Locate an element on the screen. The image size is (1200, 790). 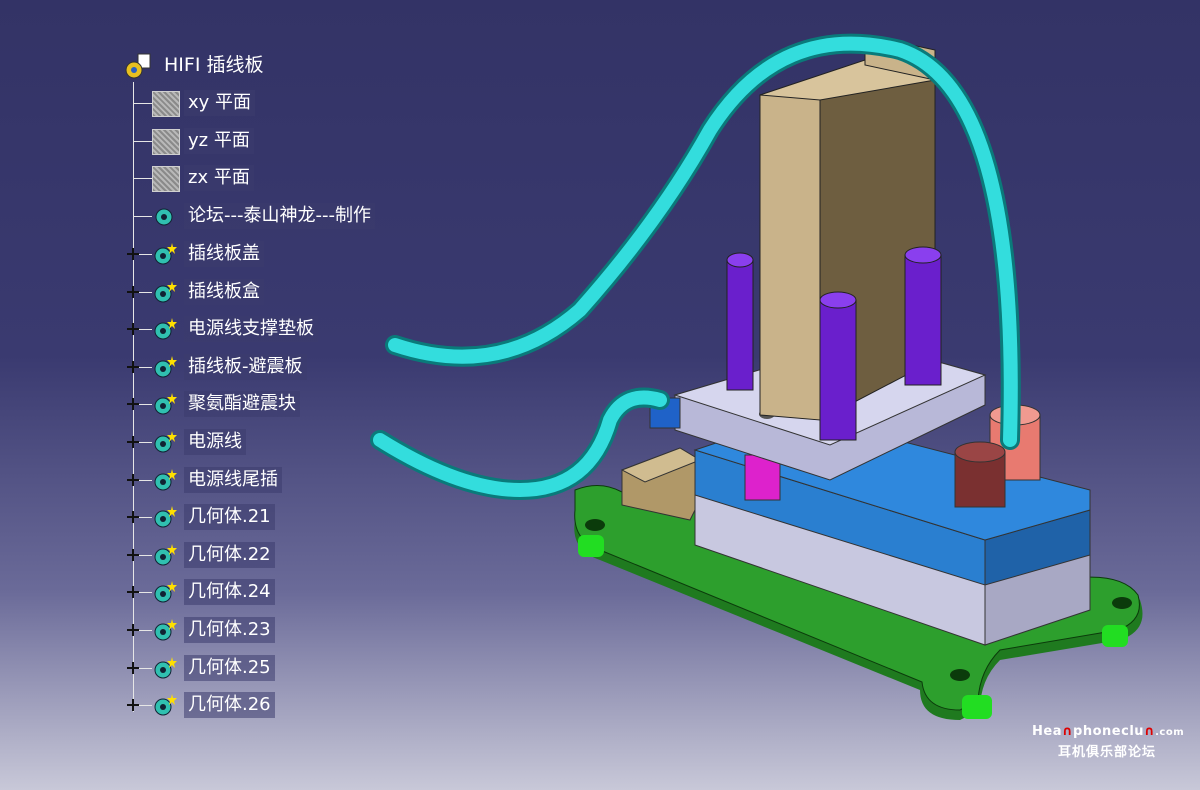
tree-item-label: 电源线支撑垫板 is located at coordinates (251, 329).